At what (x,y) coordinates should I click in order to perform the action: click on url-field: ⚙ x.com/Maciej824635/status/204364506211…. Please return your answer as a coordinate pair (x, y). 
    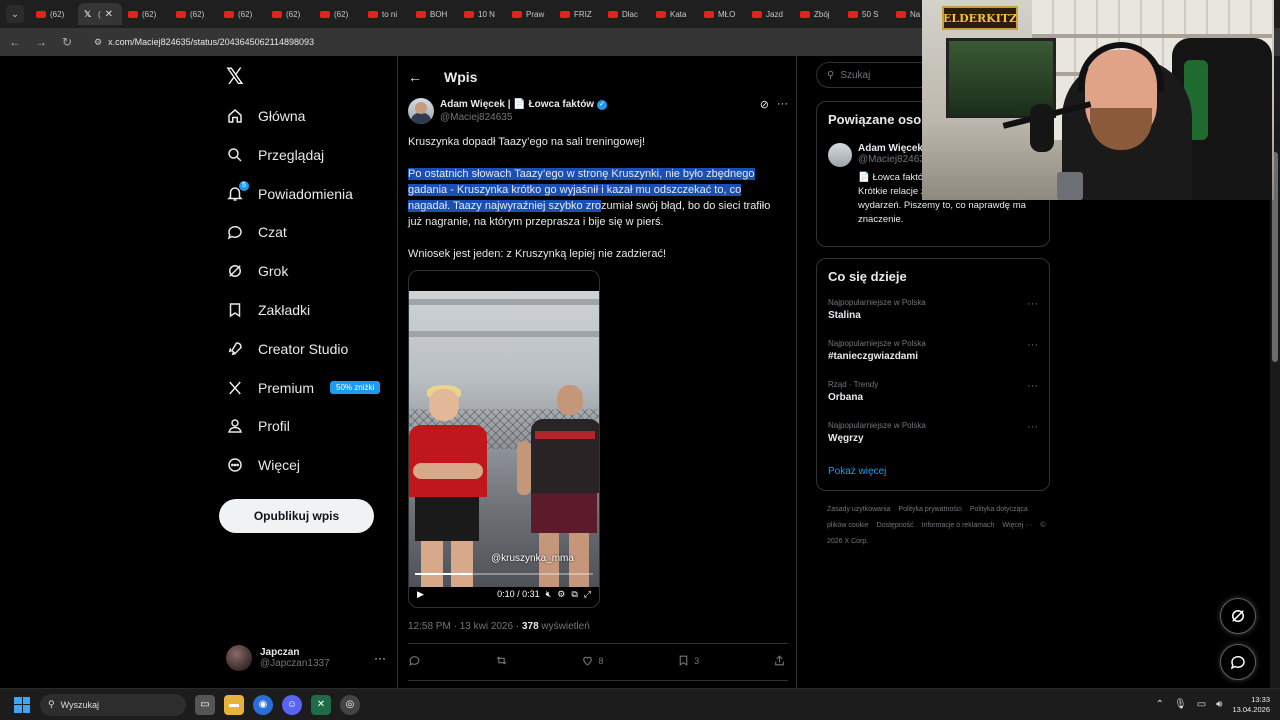
    Looking at the image, I should click on (204, 42).